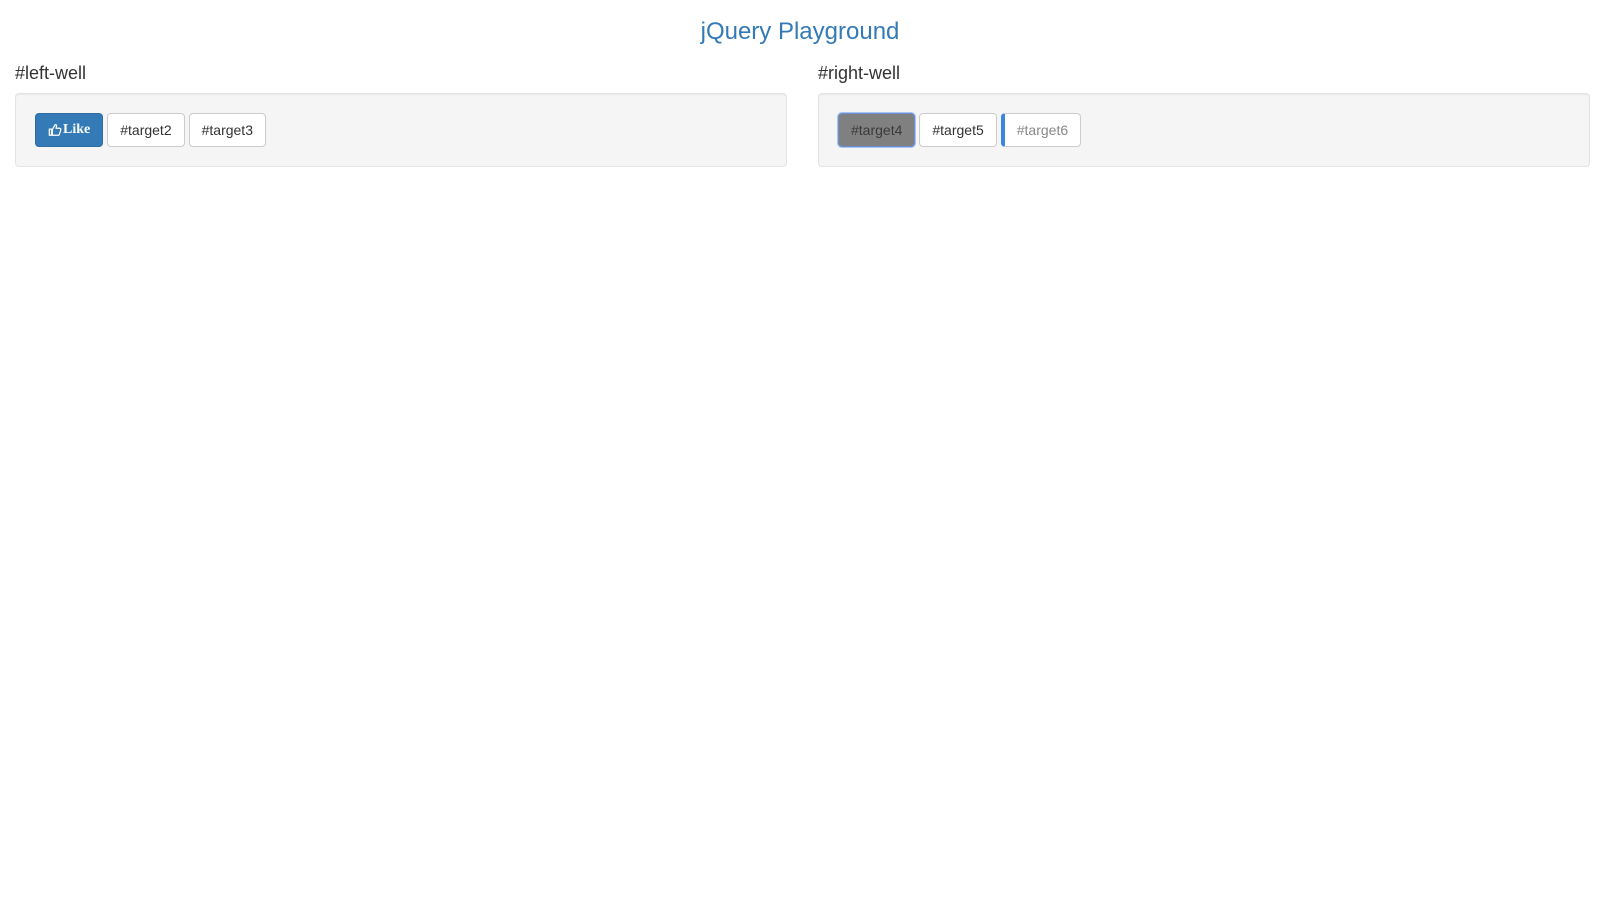 The image size is (1600, 900). What do you see at coordinates (146, 130) in the screenshot?
I see `target2-button: #target2` at bounding box center [146, 130].